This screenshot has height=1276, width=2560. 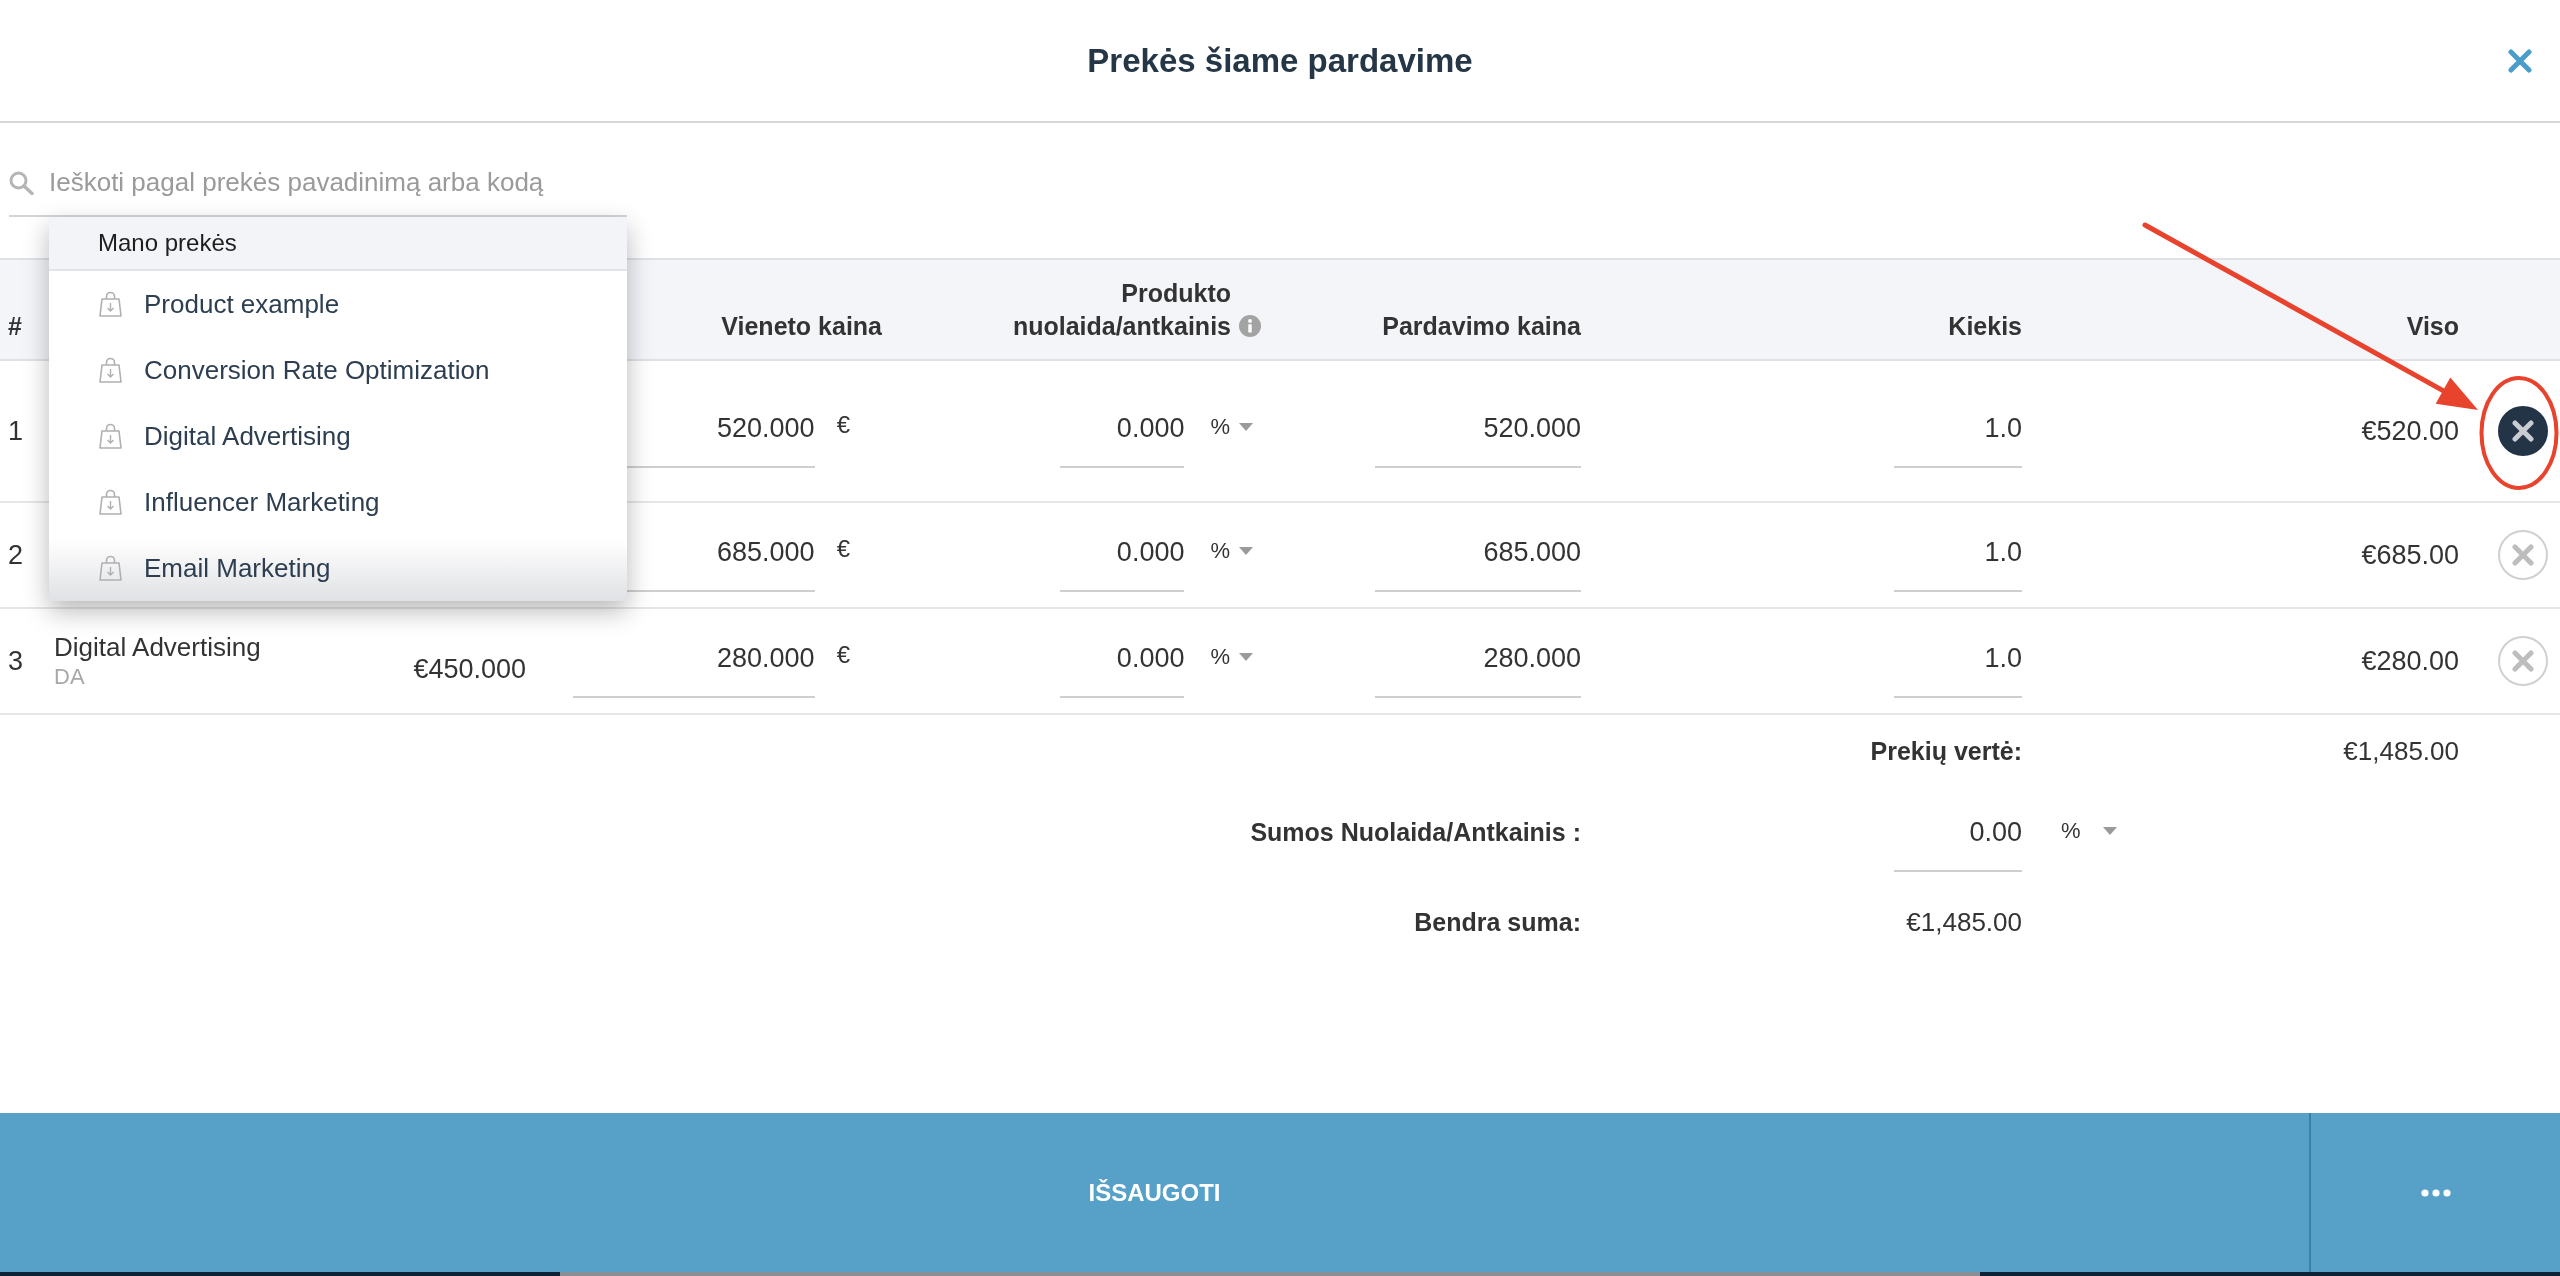 What do you see at coordinates (693, 669) in the screenshot?
I see `unit-price-field: 280.000` at bounding box center [693, 669].